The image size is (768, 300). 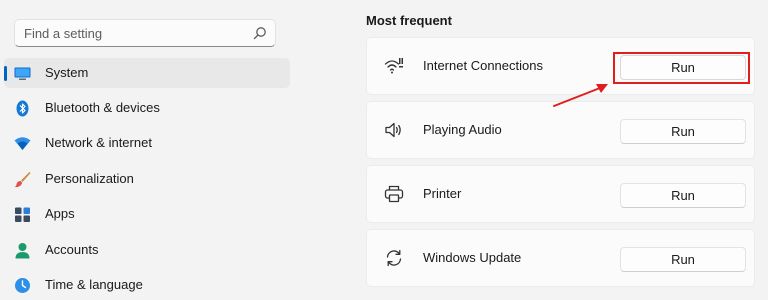 What do you see at coordinates (462, 129) in the screenshot?
I see `troubleshooter-label: Playing Audio` at bounding box center [462, 129].